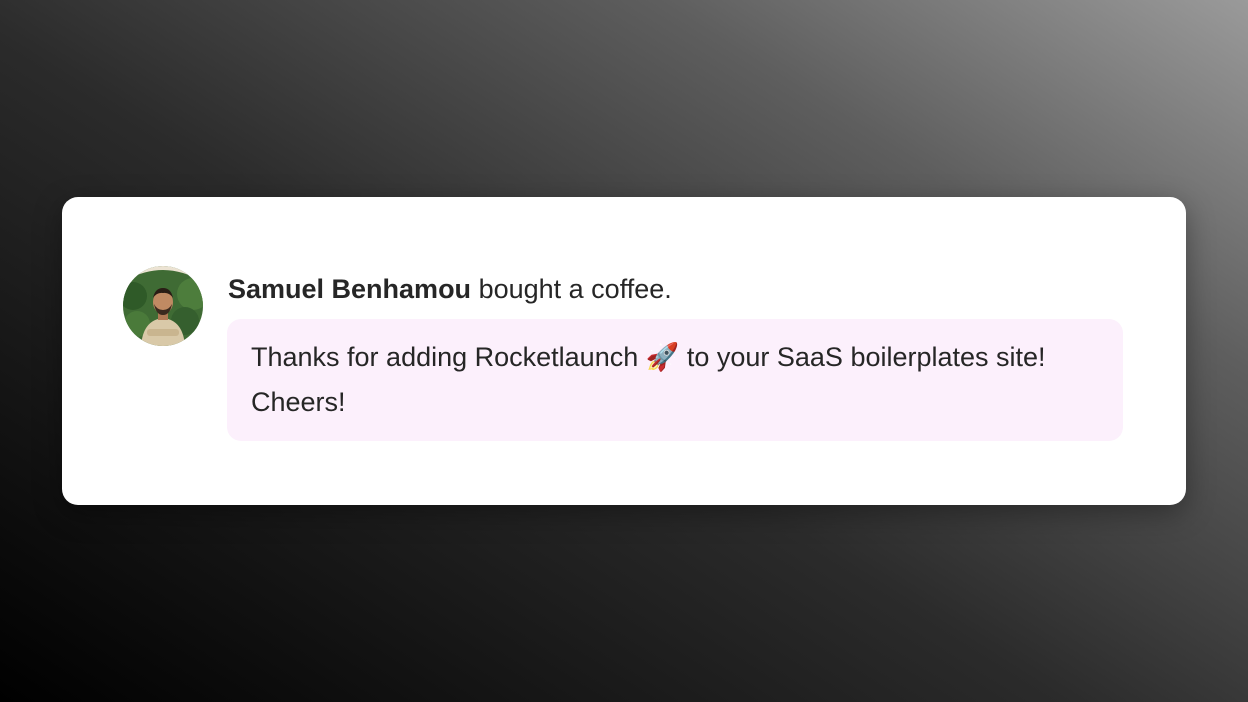  I want to click on supporter-name: Samuel Benhamou, so click(350, 289).